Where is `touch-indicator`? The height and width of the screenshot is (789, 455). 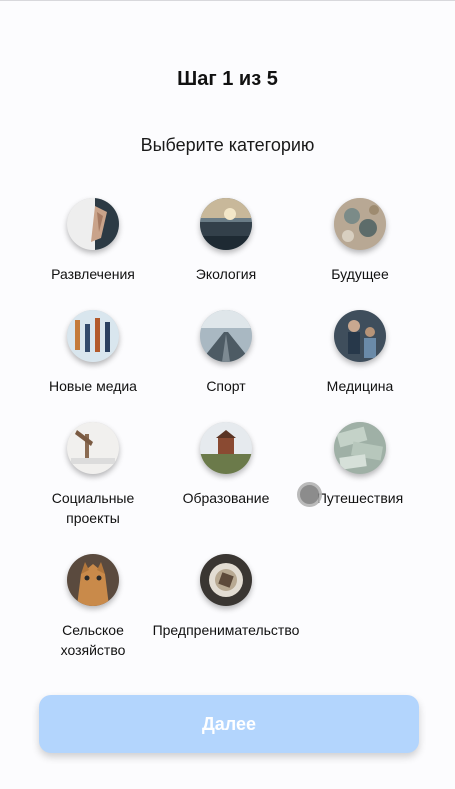
touch-indicator is located at coordinates (309, 494).